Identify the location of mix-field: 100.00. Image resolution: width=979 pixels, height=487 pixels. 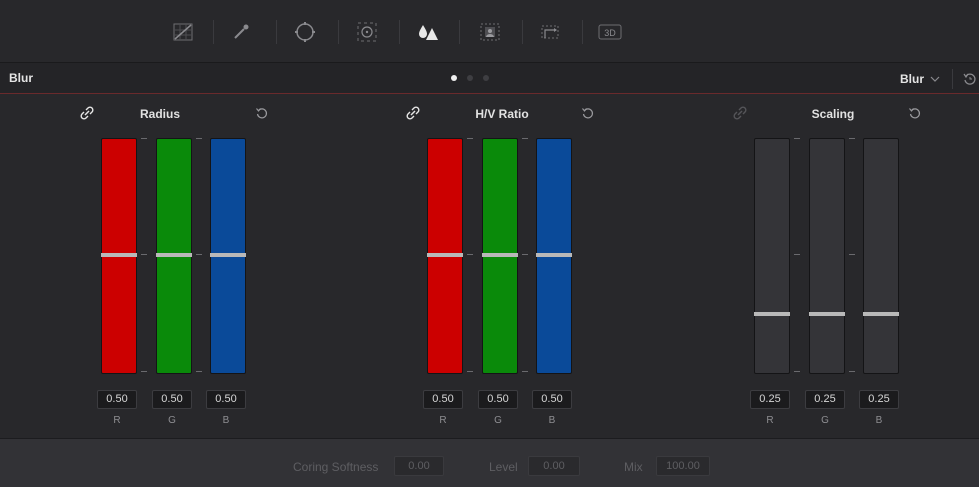
(683, 466).